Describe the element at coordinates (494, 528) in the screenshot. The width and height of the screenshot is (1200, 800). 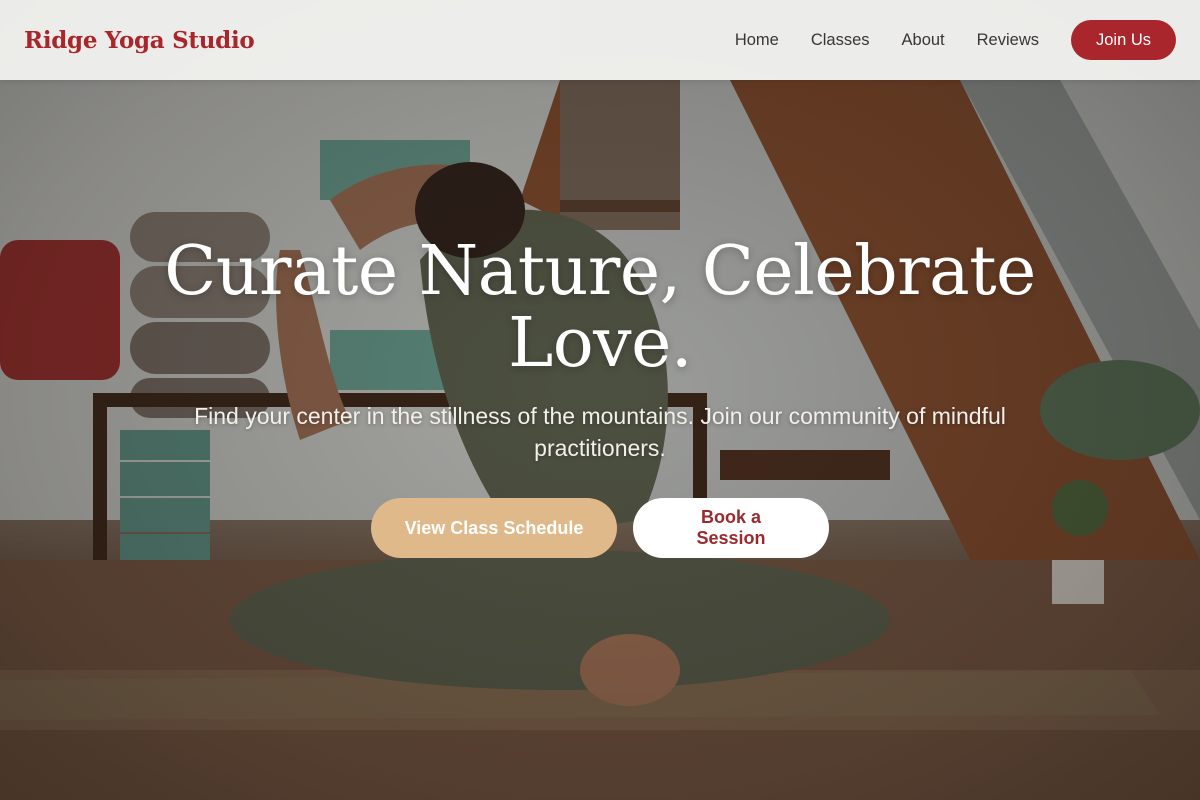
I see `view-class-schedule-button: View Class Schedule` at that location.